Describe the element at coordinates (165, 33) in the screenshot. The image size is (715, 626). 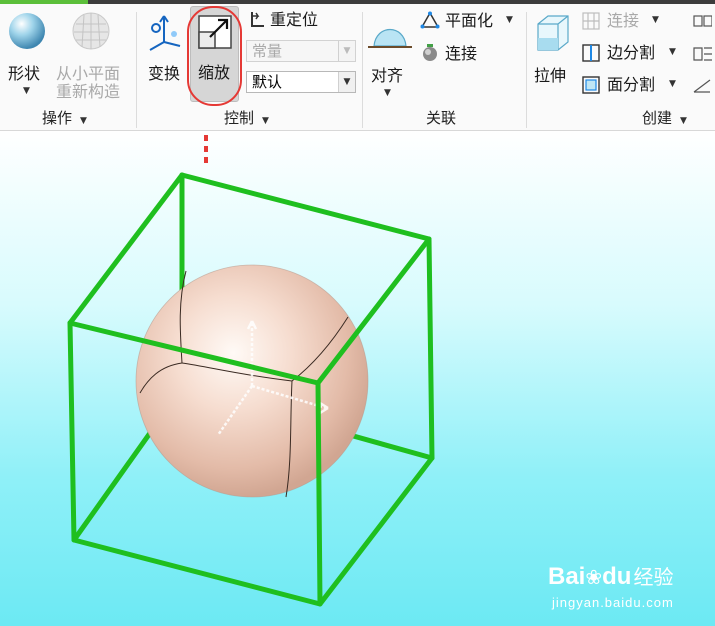
I see `transform-axes-icon` at that location.